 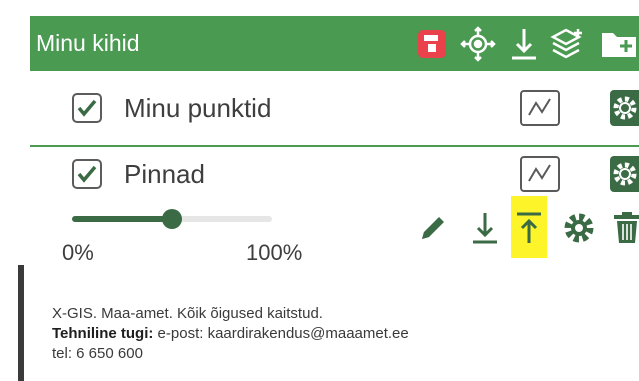 I want to click on locate-icon, so click(x=478, y=44).